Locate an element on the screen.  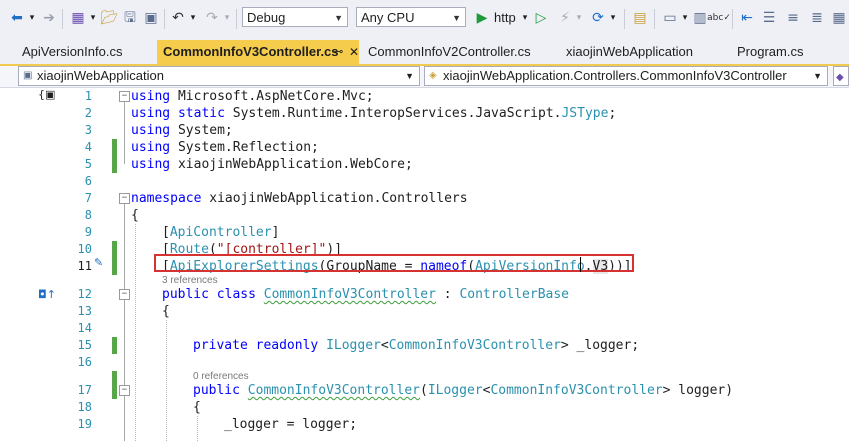
implementation-icon: ◘↑ is located at coordinates (47, 294).